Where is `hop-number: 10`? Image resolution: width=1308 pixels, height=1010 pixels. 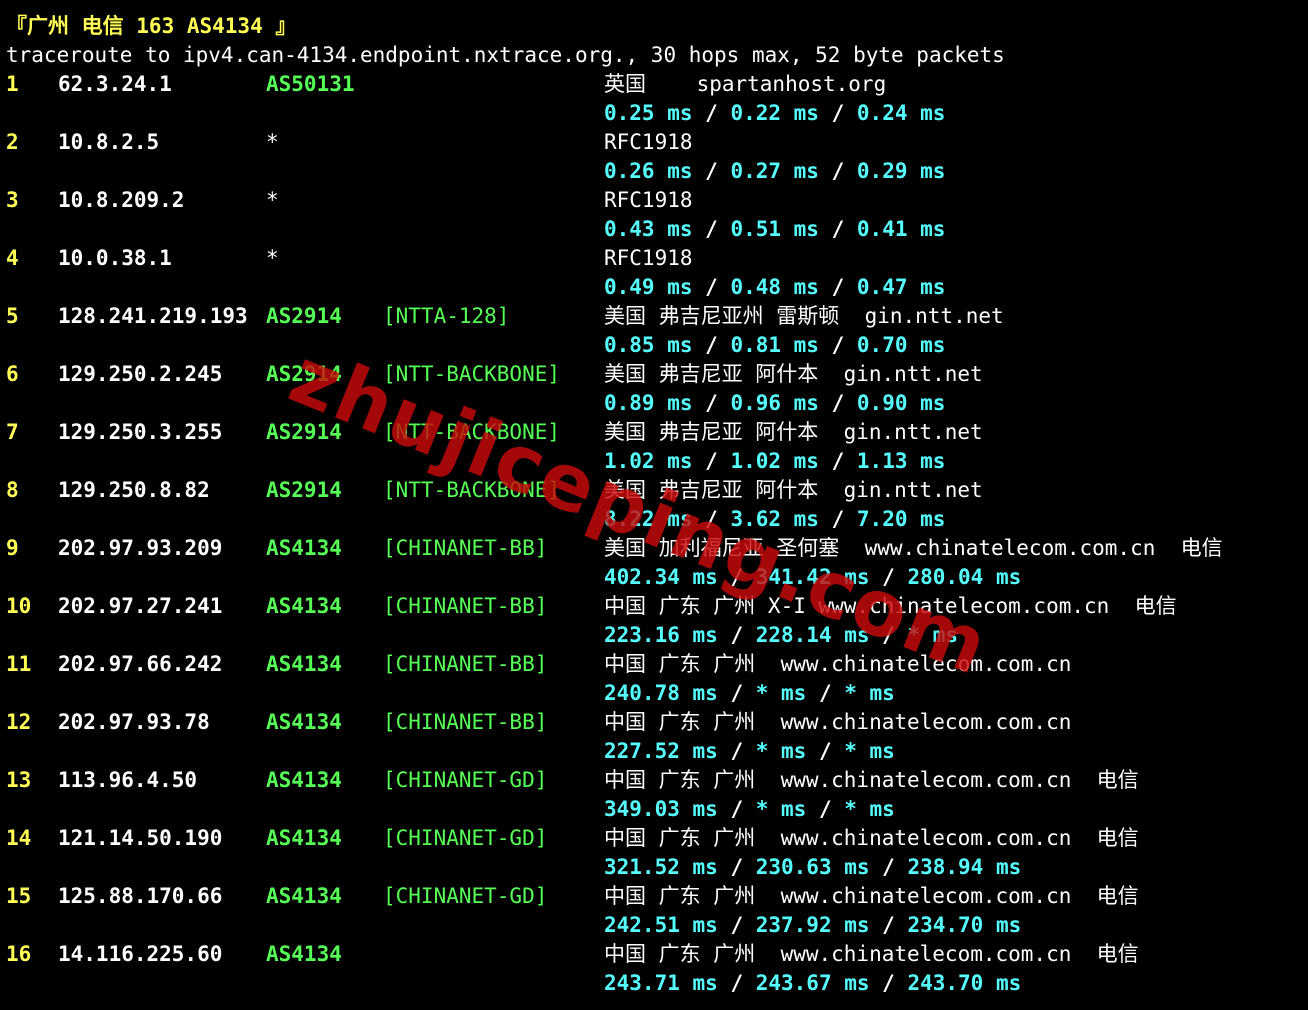 hop-number: 10 is located at coordinates (19, 606).